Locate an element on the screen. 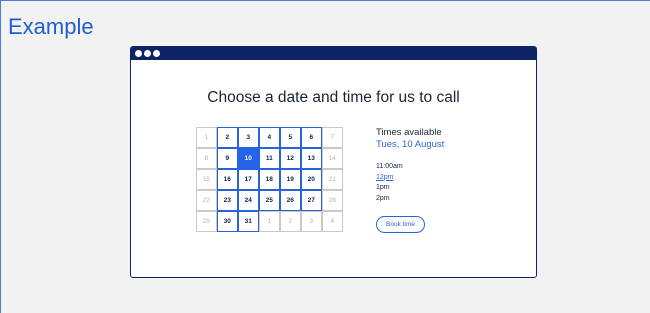 This screenshot has width=650, height=313. calendar-day: 6 is located at coordinates (311, 137).